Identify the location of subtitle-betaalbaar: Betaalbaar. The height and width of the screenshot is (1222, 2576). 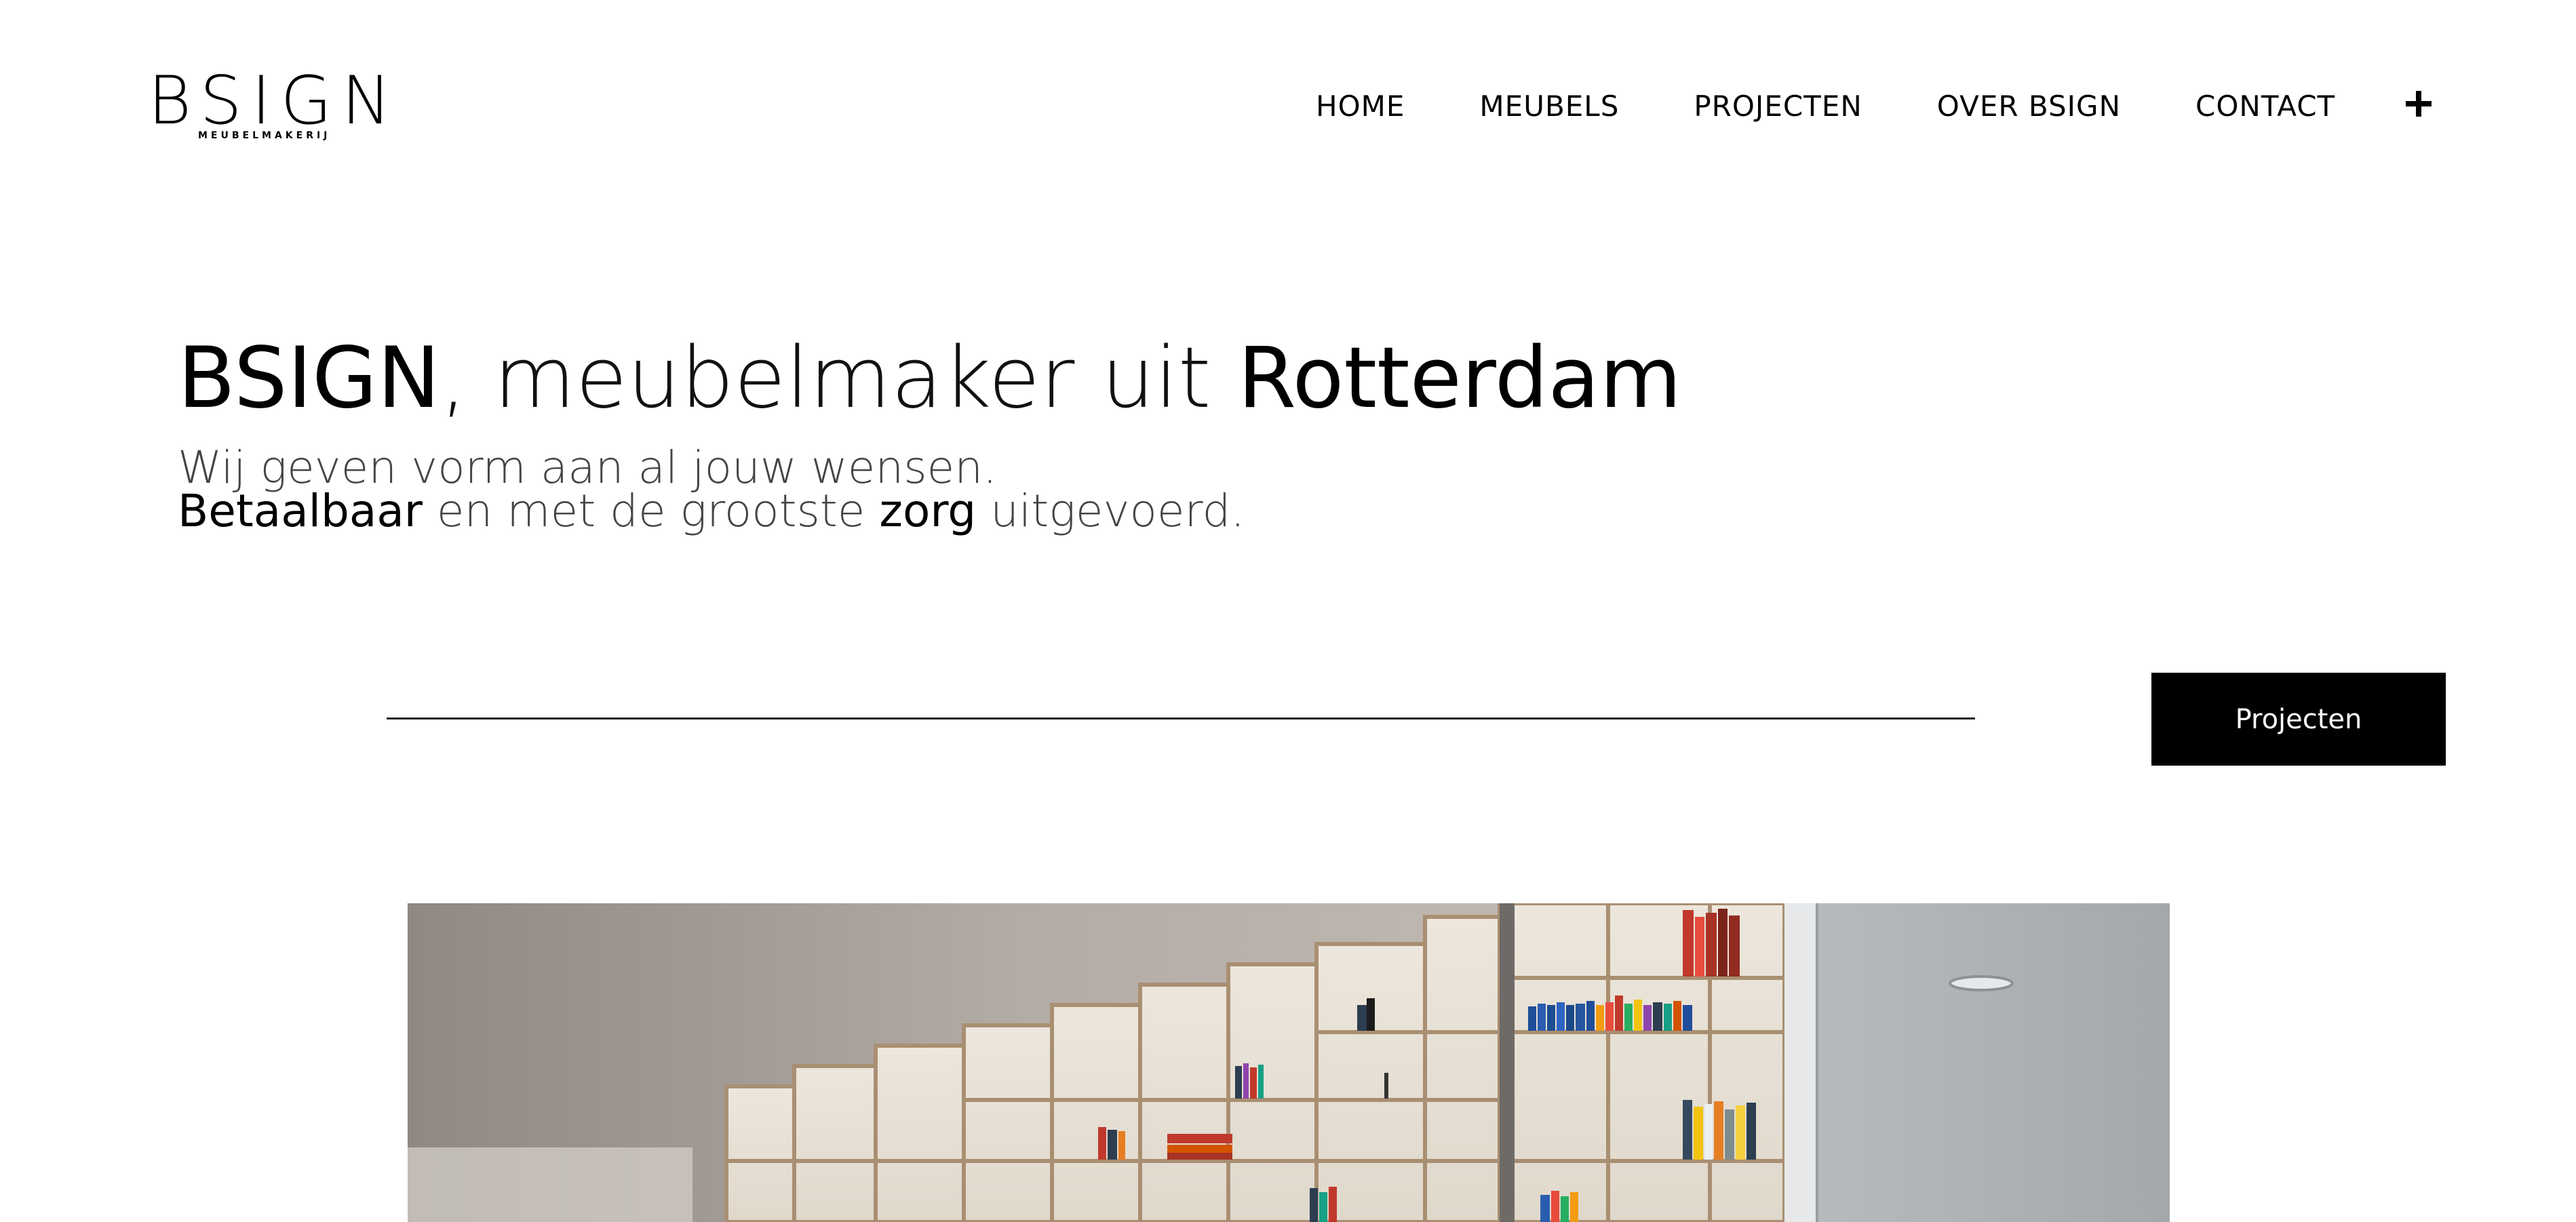
(300, 511).